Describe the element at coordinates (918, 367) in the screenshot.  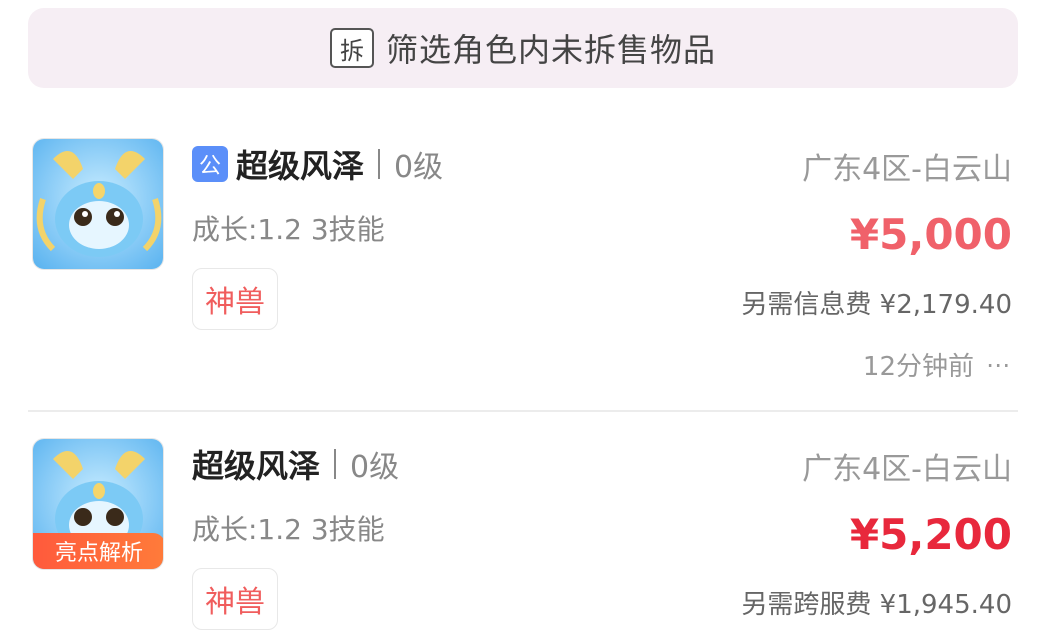
I see `listed-time: 12分钟前` at that location.